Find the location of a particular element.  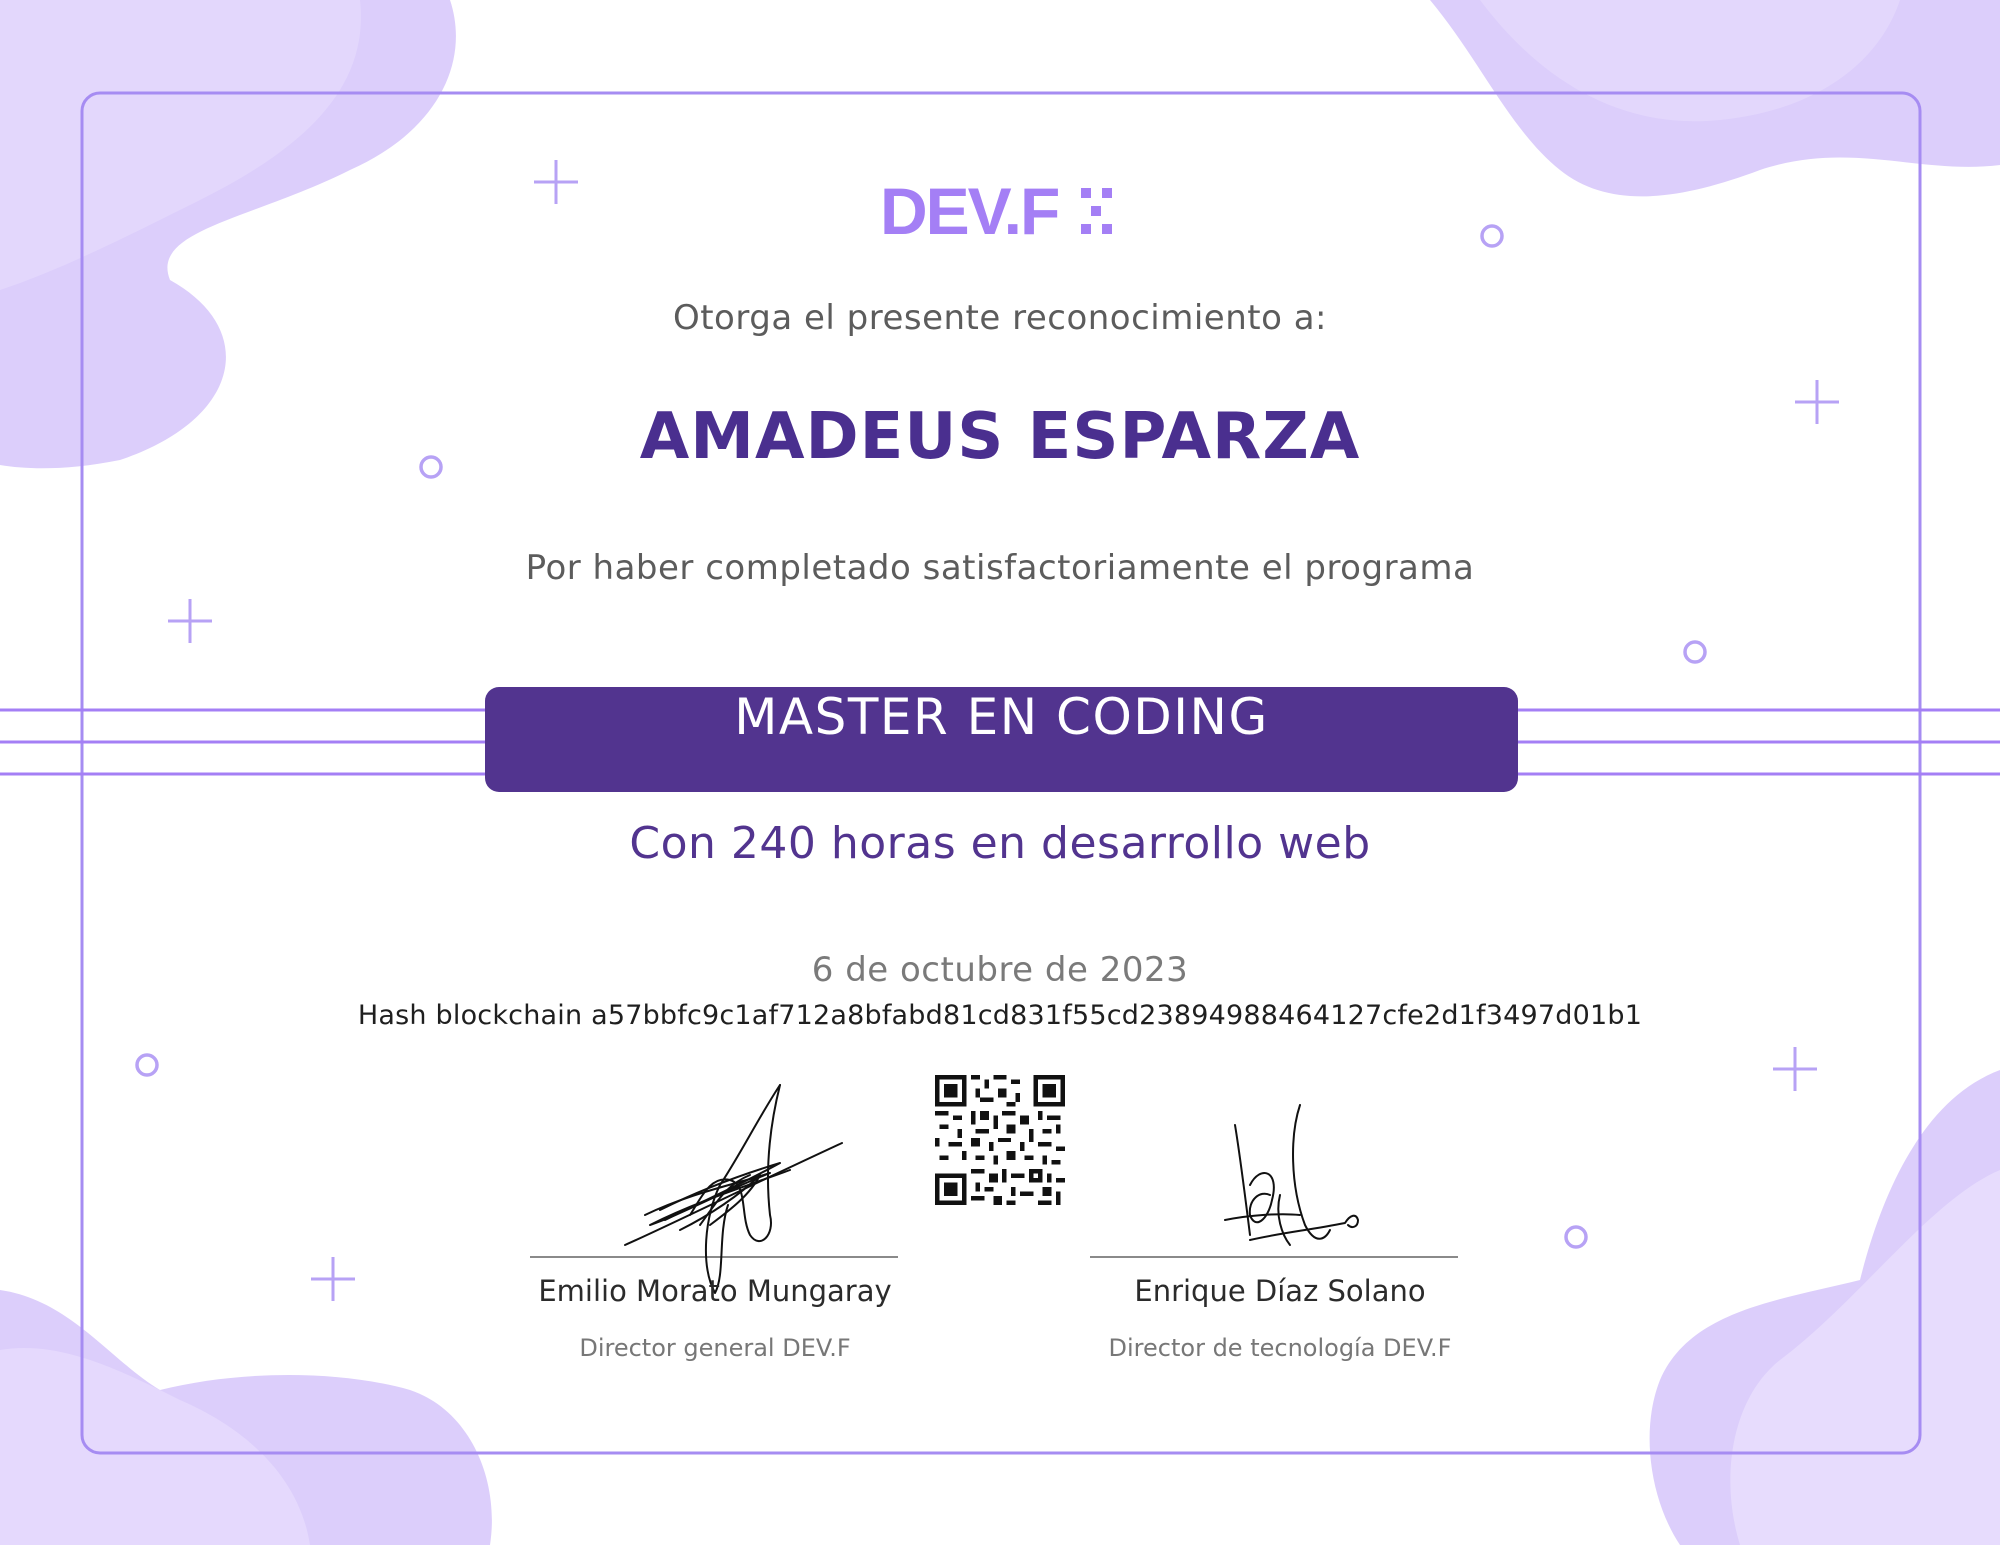

signature-enrique is located at coordinates (1291, 1175).